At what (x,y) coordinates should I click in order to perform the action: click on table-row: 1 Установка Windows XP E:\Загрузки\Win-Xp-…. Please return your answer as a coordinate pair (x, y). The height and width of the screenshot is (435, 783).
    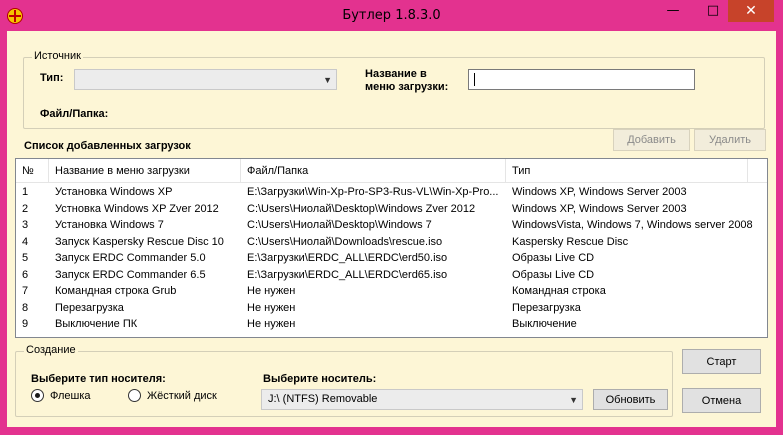
    Looking at the image, I should click on (391, 192).